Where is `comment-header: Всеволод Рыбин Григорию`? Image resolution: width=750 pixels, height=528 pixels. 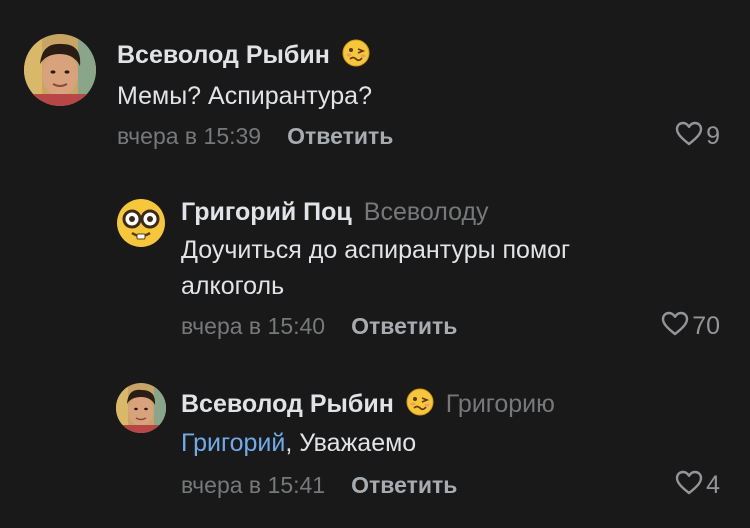 comment-header: Всеволод Рыбин Григорию is located at coordinates (368, 404).